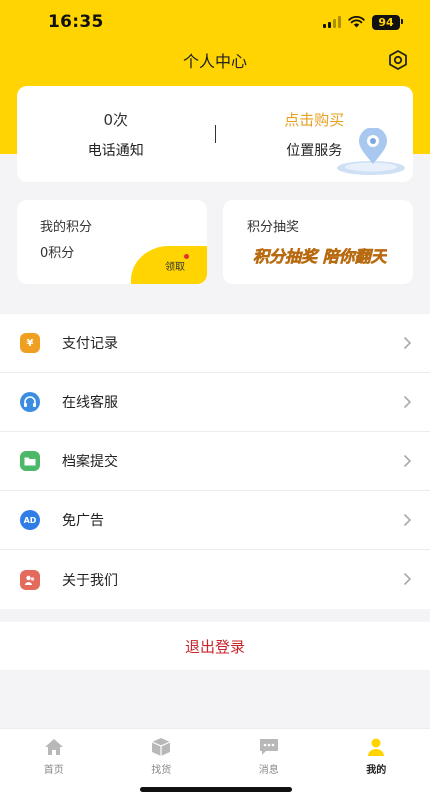 The height and width of the screenshot is (800, 430). I want to click on user-icon, so click(376, 747).